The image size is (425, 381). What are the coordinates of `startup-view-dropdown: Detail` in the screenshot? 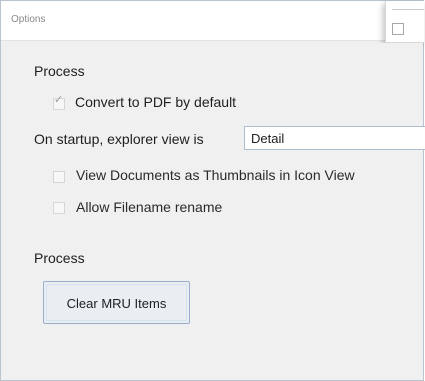 It's located at (334, 138).